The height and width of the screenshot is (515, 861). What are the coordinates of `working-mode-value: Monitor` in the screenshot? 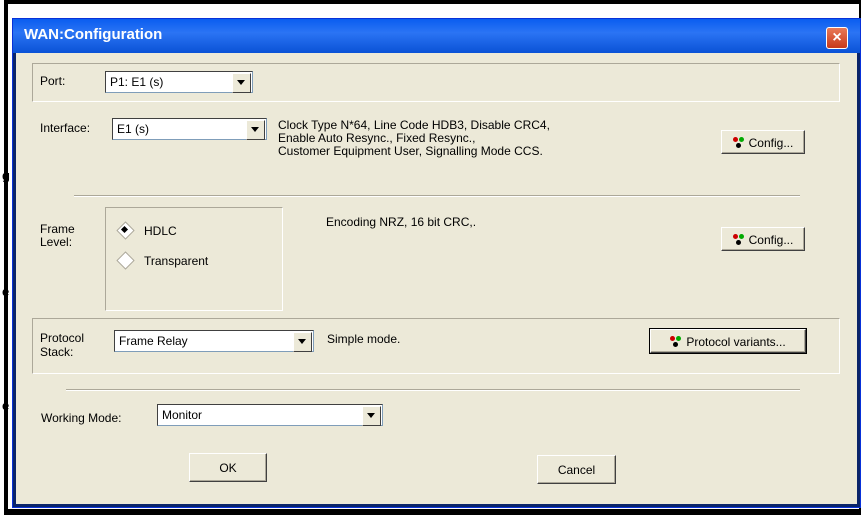 It's located at (182, 415).